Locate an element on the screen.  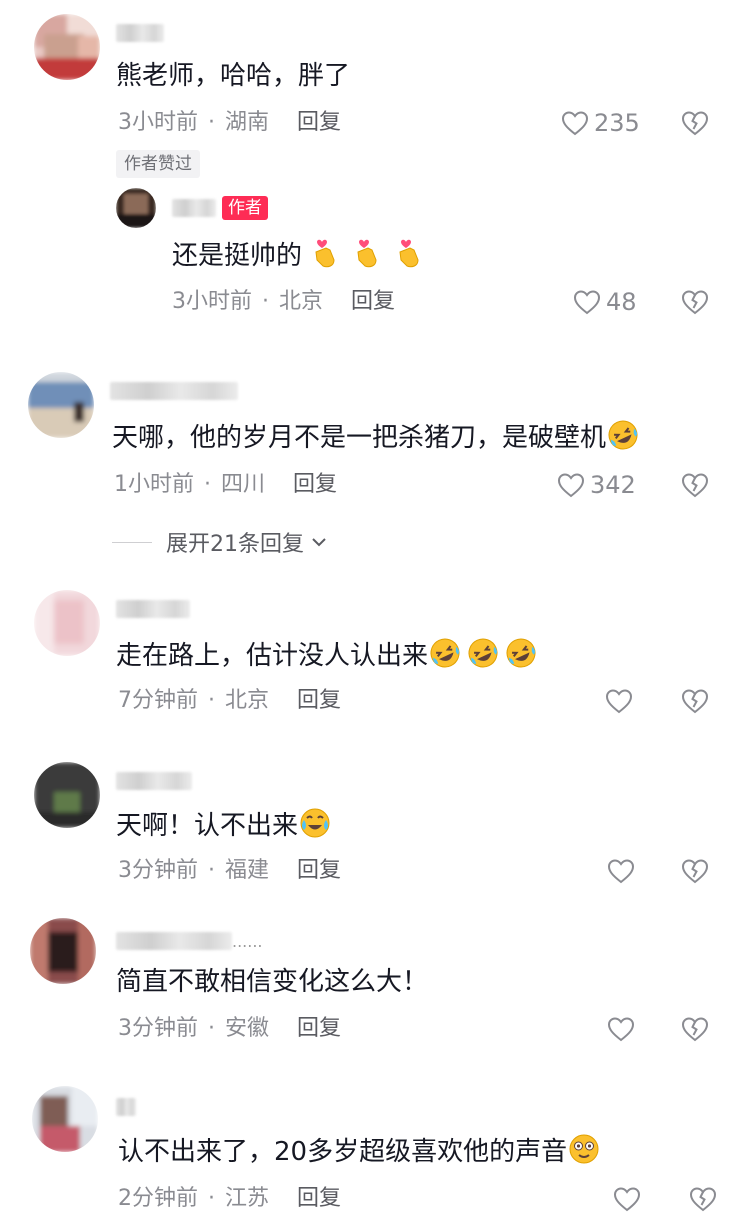
expand-replies-label: 展开21条回复 is located at coordinates (235, 544).